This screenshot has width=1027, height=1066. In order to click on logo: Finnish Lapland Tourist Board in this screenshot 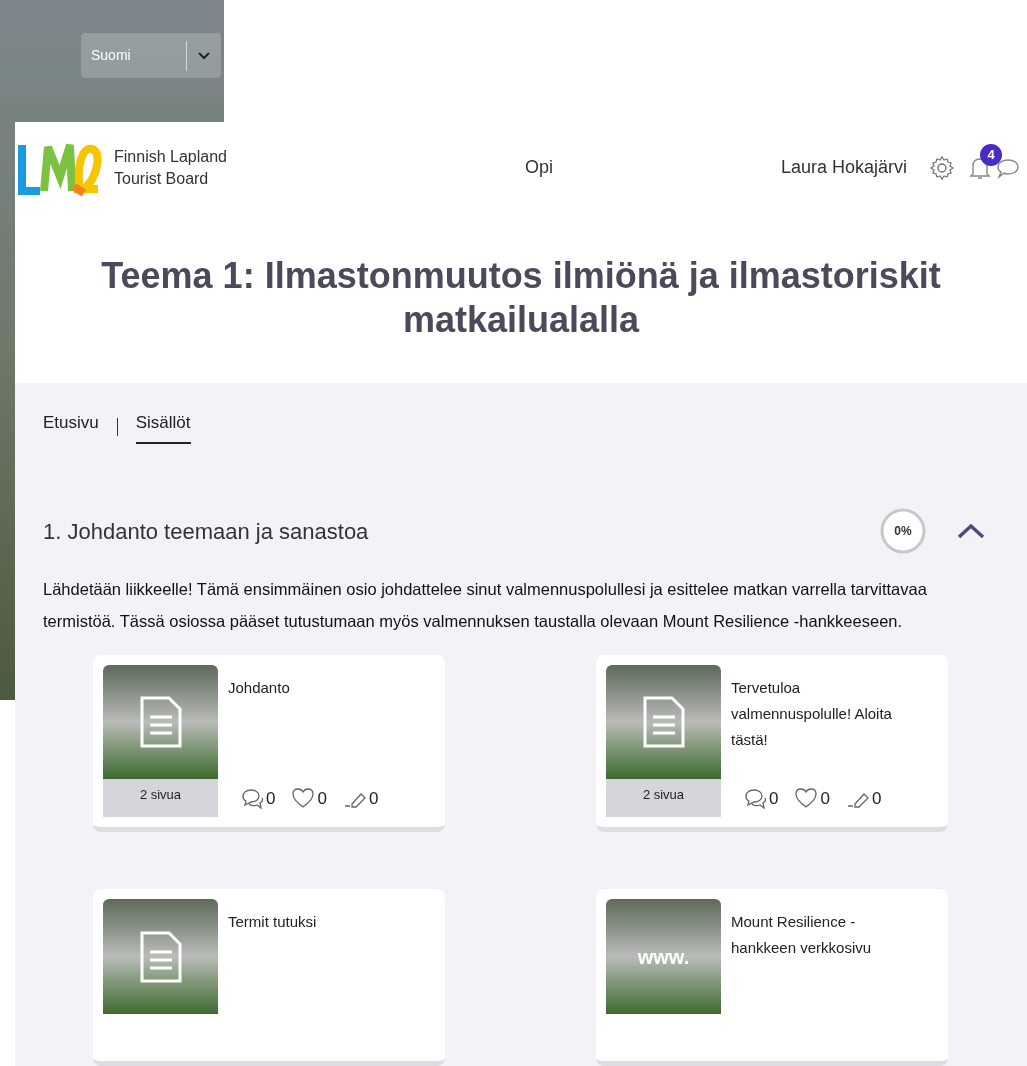, I will do `click(122, 167)`.